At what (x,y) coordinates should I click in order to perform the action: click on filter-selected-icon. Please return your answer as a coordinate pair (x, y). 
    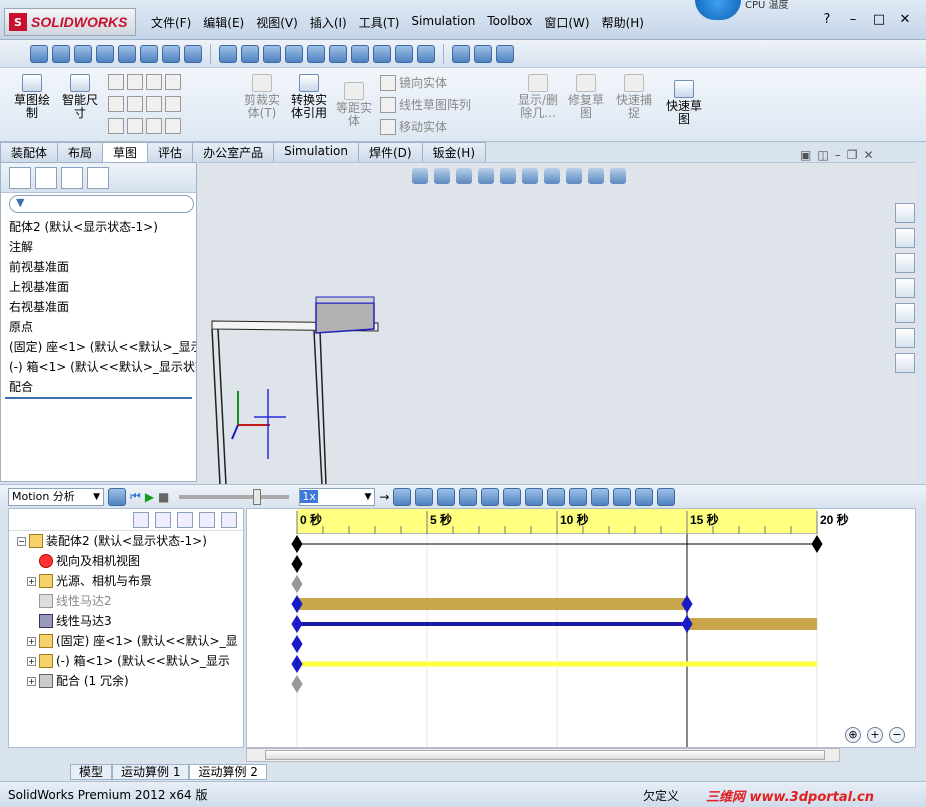
    Looking at the image, I should click on (185, 520).